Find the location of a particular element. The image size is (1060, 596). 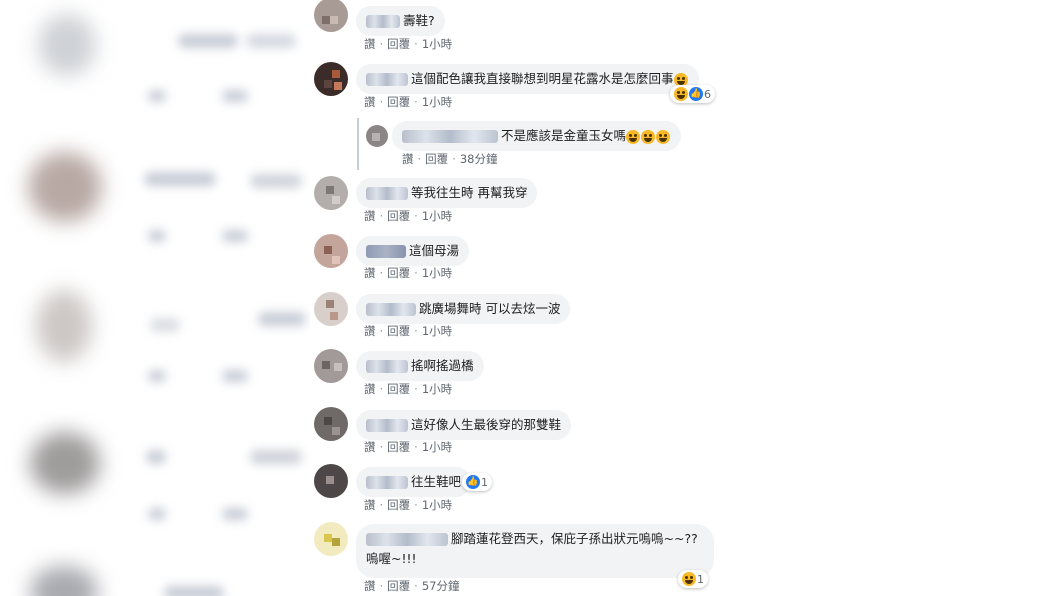

comment-actions: 讚 · 回覆 · 38分鐘 is located at coordinates (450, 159).